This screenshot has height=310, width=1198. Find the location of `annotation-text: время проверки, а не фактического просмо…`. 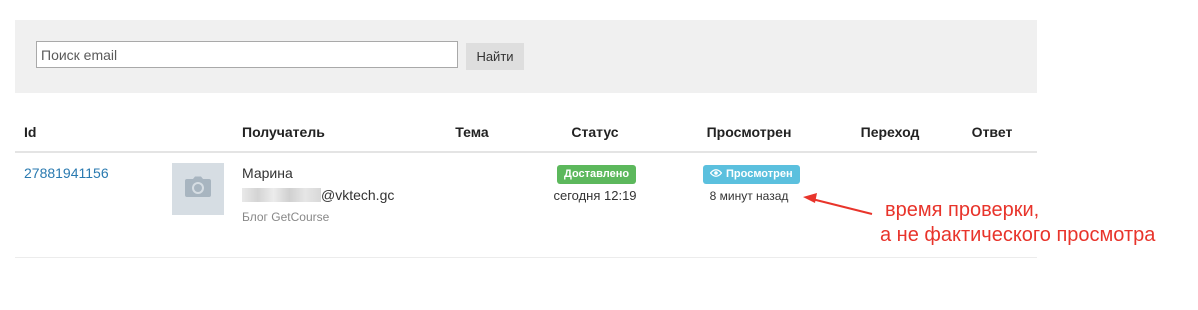

annotation-text: время проверки, а не фактического просмо… is located at coordinates (1017, 223).